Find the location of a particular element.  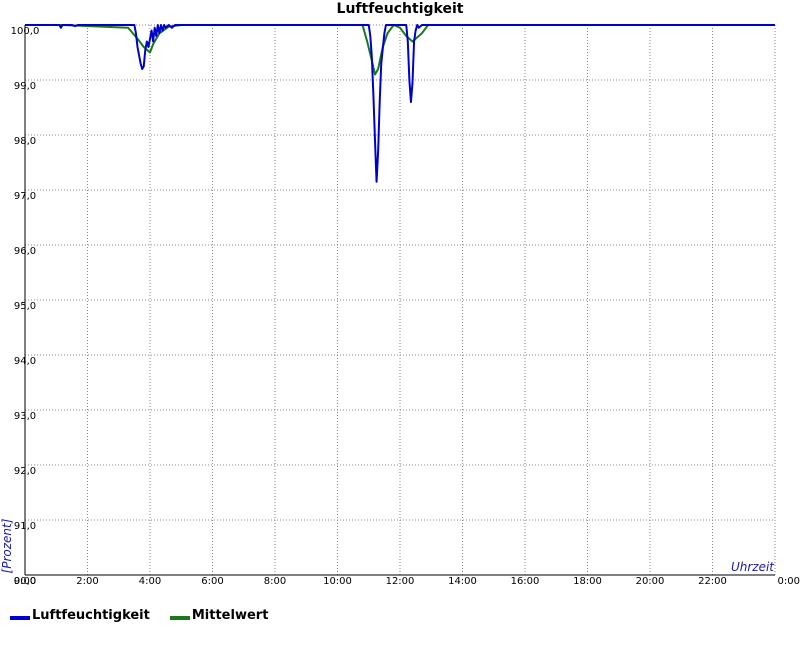

chart-title: Luftfeuchtigkeit is located at coordinates (400, 9).